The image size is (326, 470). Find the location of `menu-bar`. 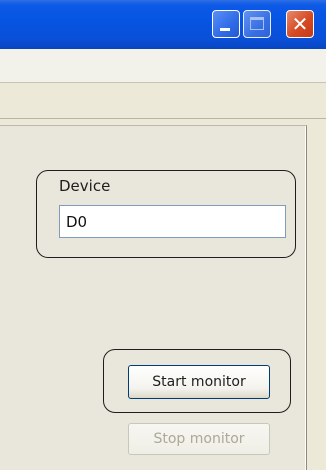

menu-bar is located at coordinates (163, 66).